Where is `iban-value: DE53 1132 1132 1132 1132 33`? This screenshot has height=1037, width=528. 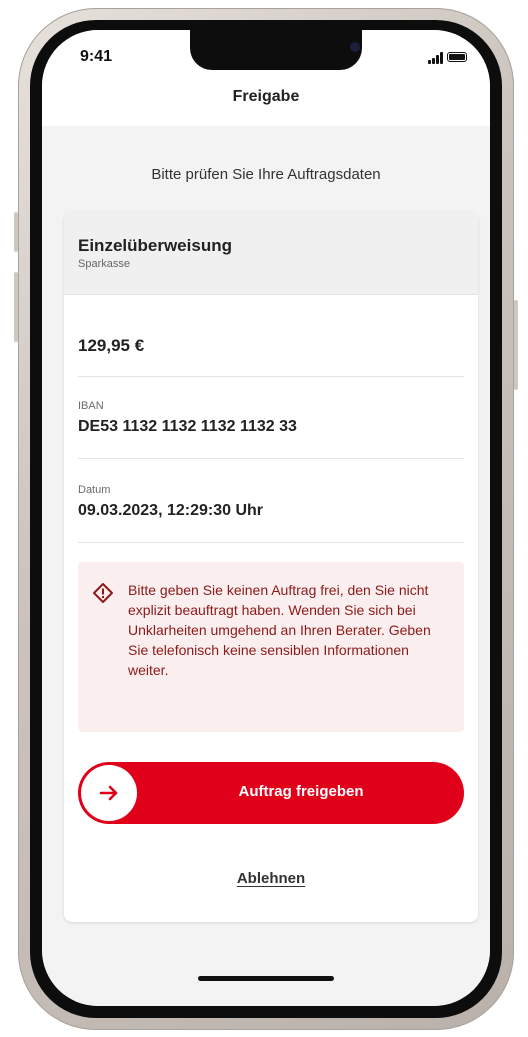 iban-value: DE53 1132 1132 1132 1132 33 is located at coordinates (187, 426).